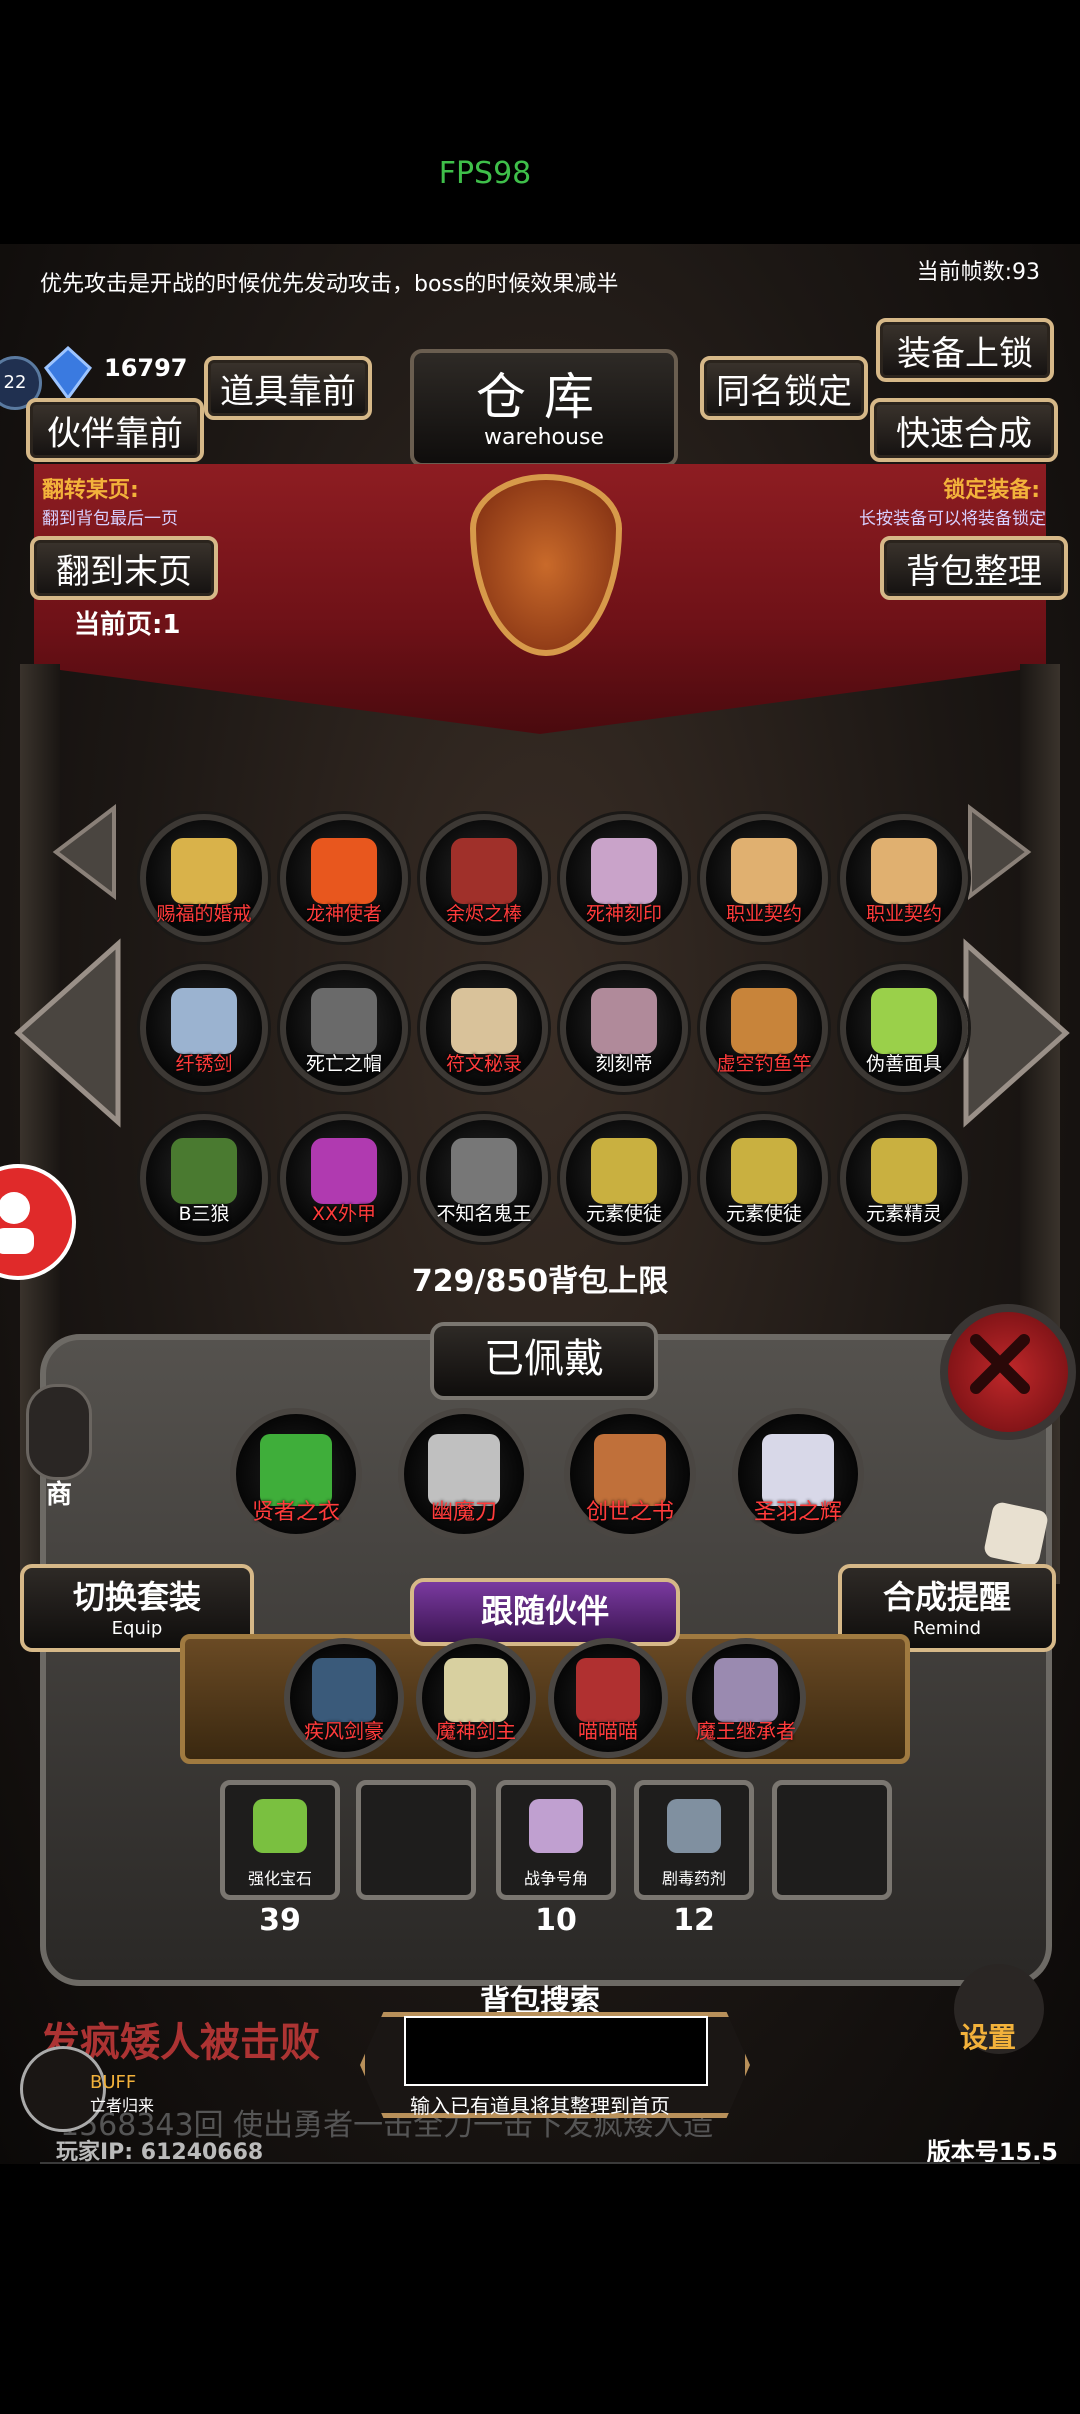  What do you see at coordinates (476, 1731) in the screenshot?
I see `follower-name: 魔神剑主` at bounding box center [476, 1731].